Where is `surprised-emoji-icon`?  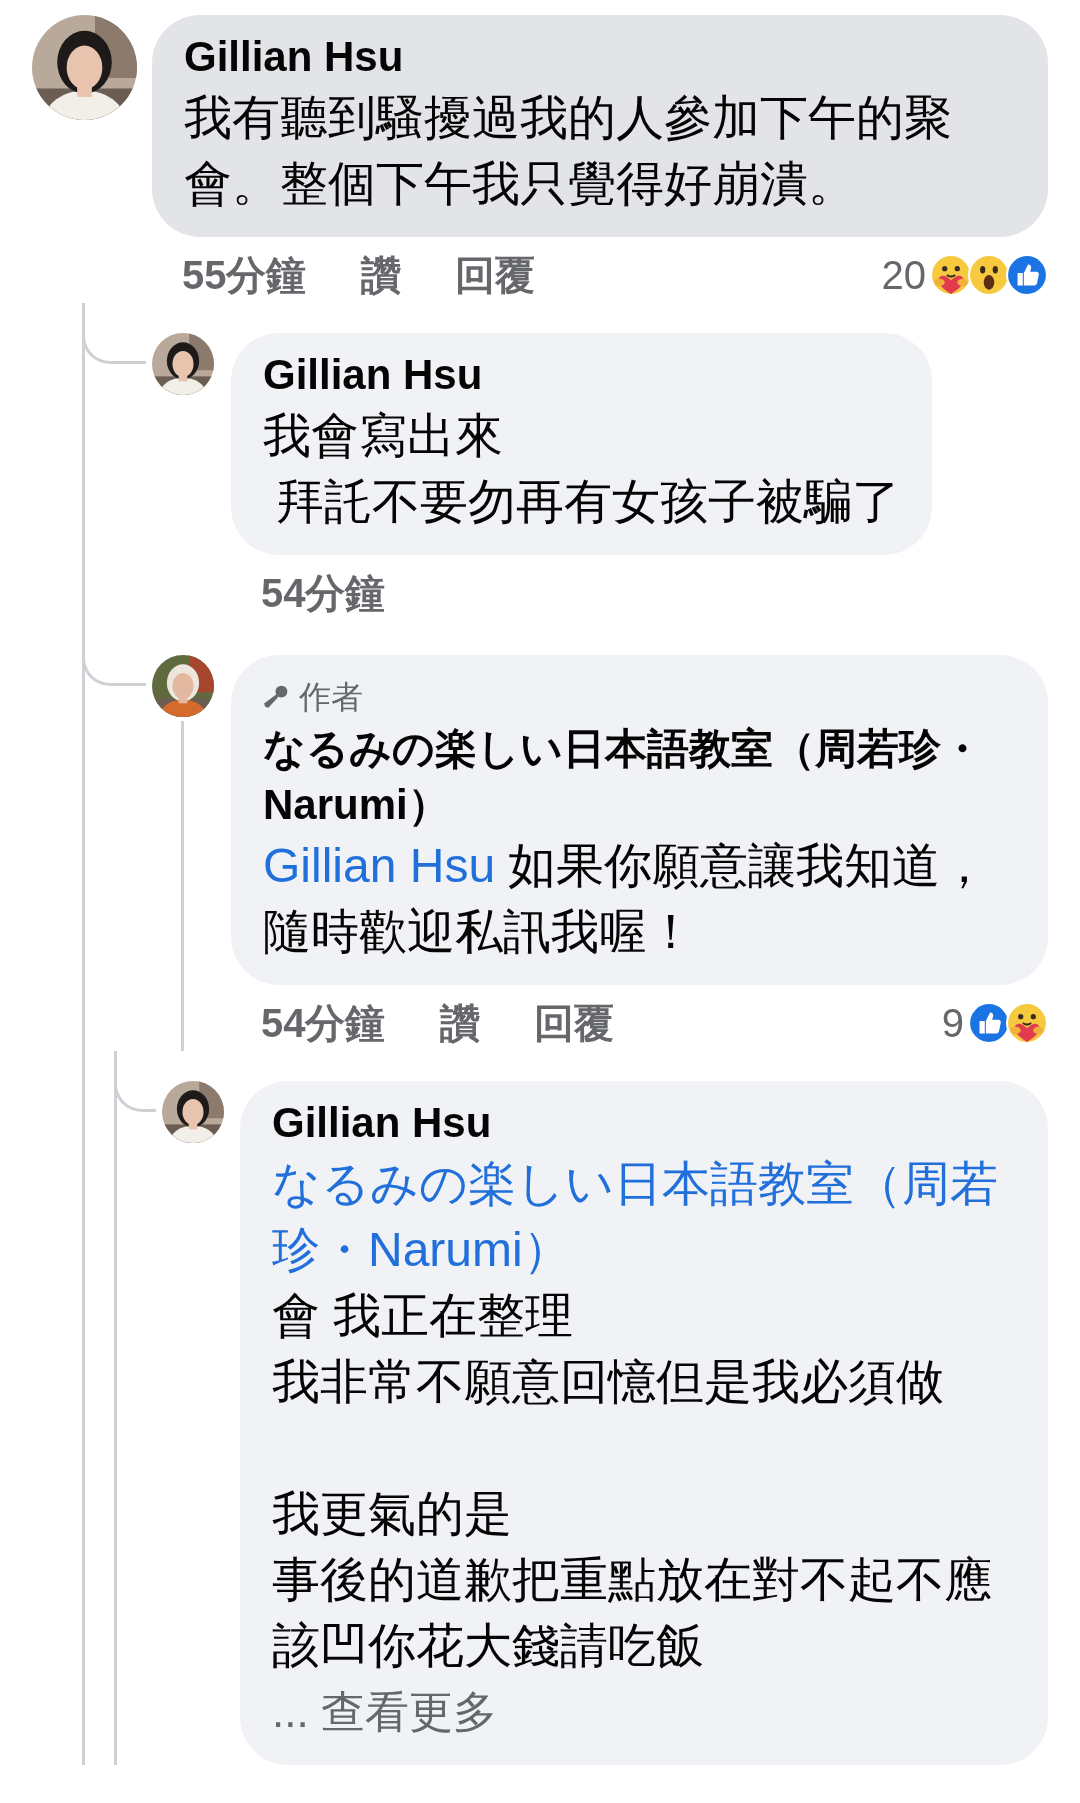
surprised-emoji-icon is located at coordinates (989, 275).